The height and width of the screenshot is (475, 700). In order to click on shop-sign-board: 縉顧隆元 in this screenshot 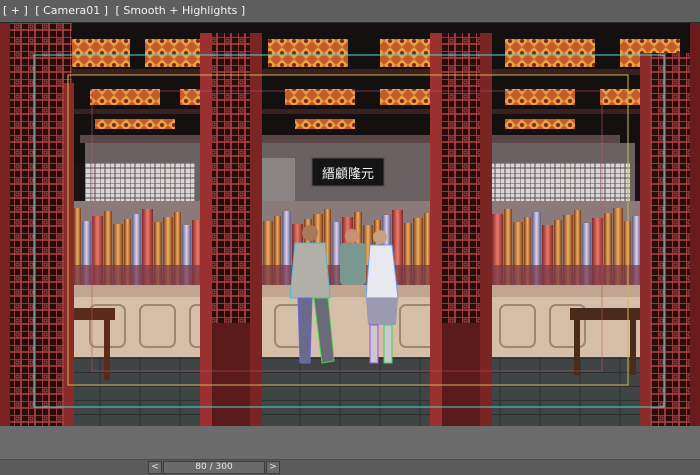, I will do `click(348, 172)`.